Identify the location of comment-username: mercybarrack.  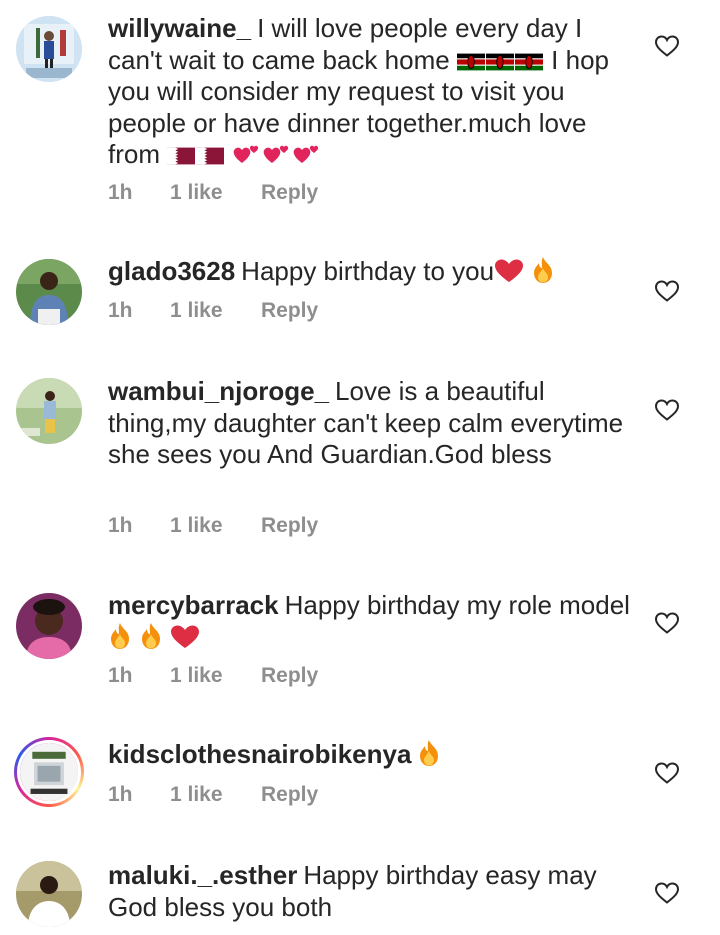
(193, 605).